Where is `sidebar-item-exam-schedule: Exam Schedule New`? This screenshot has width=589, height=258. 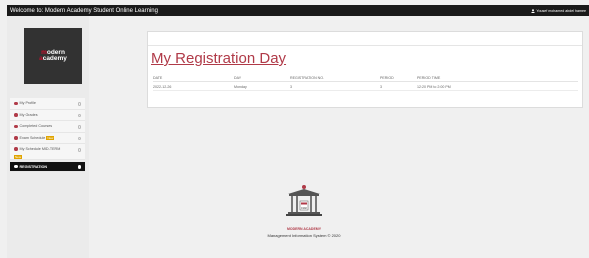 sidebar-item-exam-schedule: Exam Schedule New is located at coordinates (47, 138).